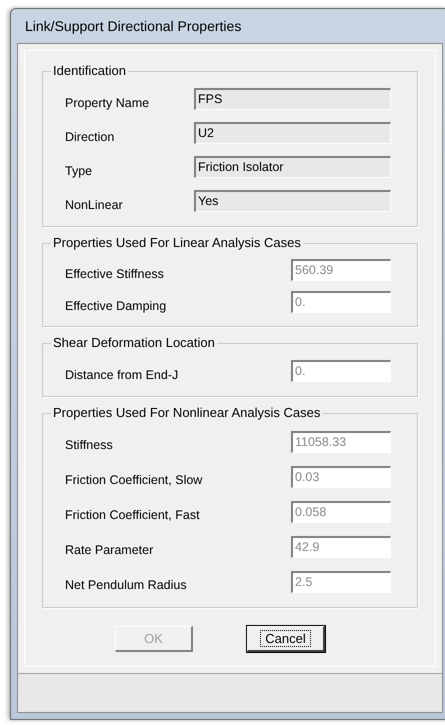  What do you see at coordinates (121, 375) in the screenshot?
I see `field-label: Distance from End-J` at bounding box center [121, 375].